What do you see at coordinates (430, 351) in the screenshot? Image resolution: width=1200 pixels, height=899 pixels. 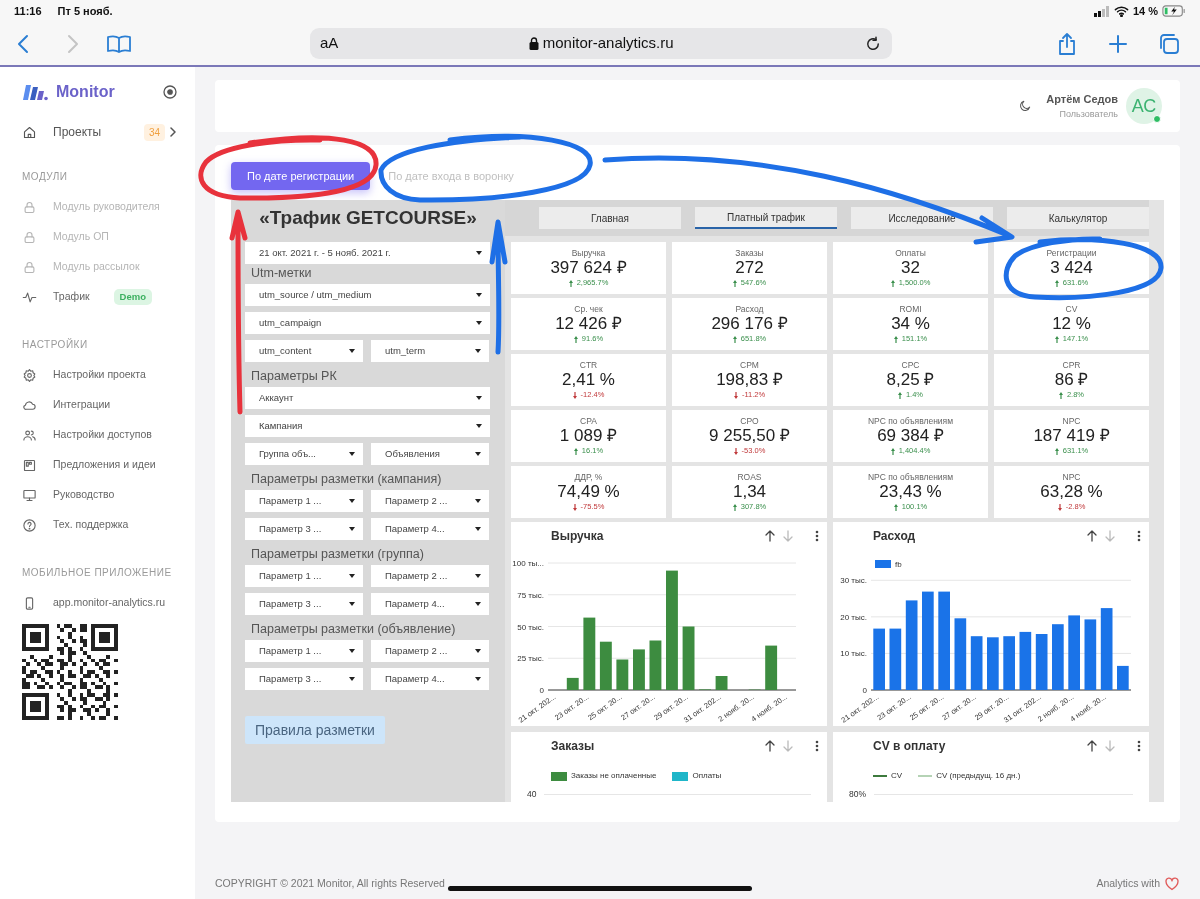 I see `dropdown: utm_term` at bounding box center [430, 351].